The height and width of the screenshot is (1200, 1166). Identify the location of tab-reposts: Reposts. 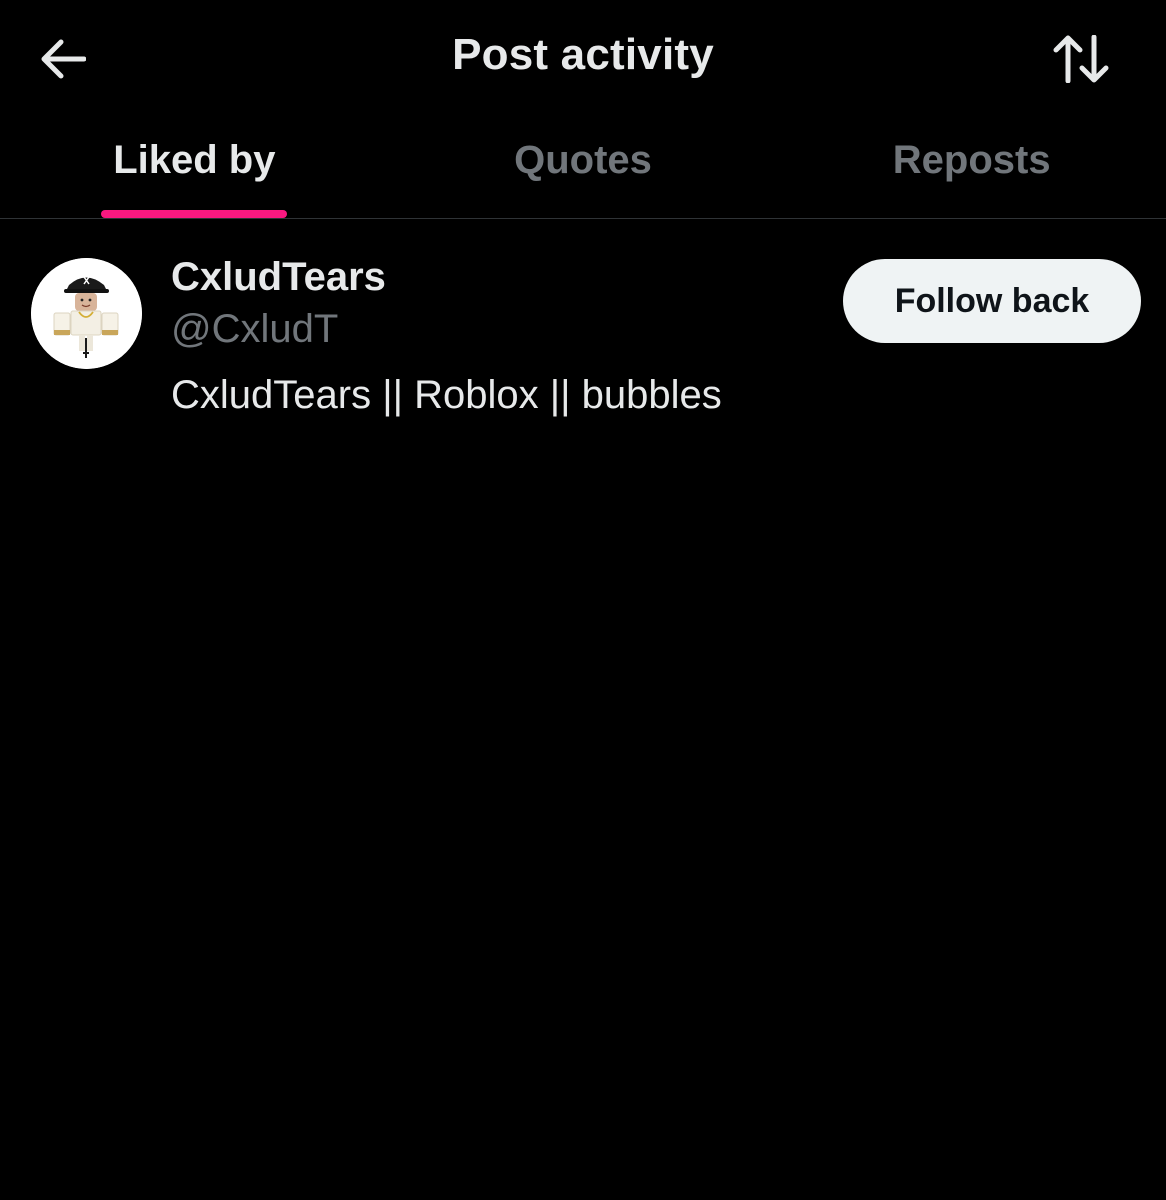
(971, 168).